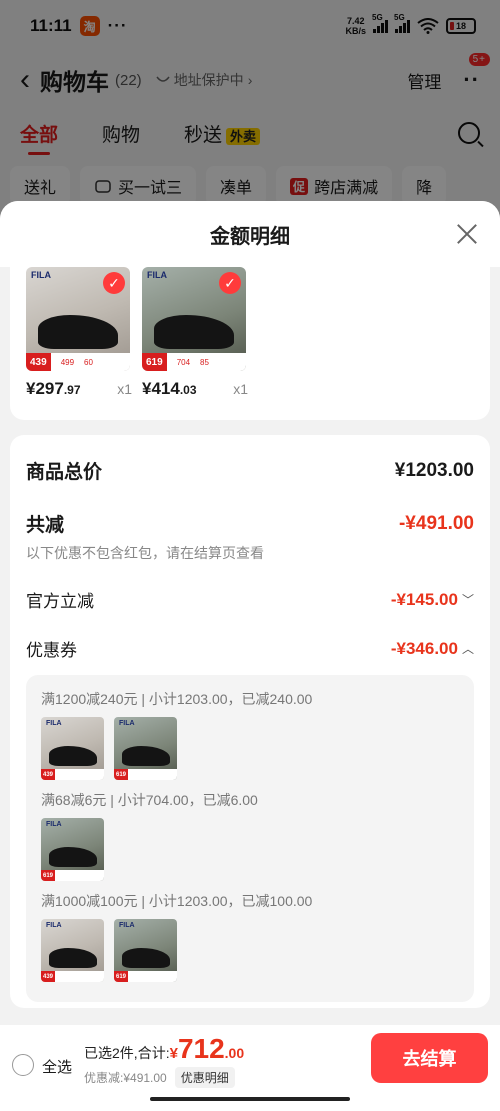 Image resolution: width=500 pixels, height=1111 pixels. Describe the element at coordinates (250, 599) in the screenshot. I see `official-discount-row: 官方立减 -¥145.00 ﹀` at that location.